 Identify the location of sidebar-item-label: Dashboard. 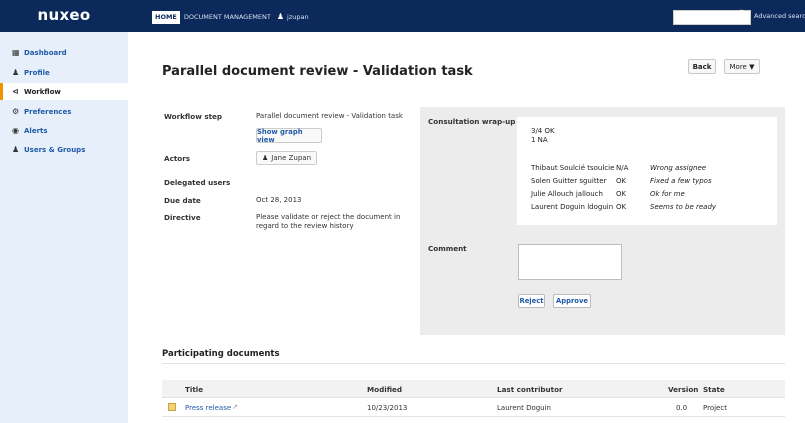
(45, 52).